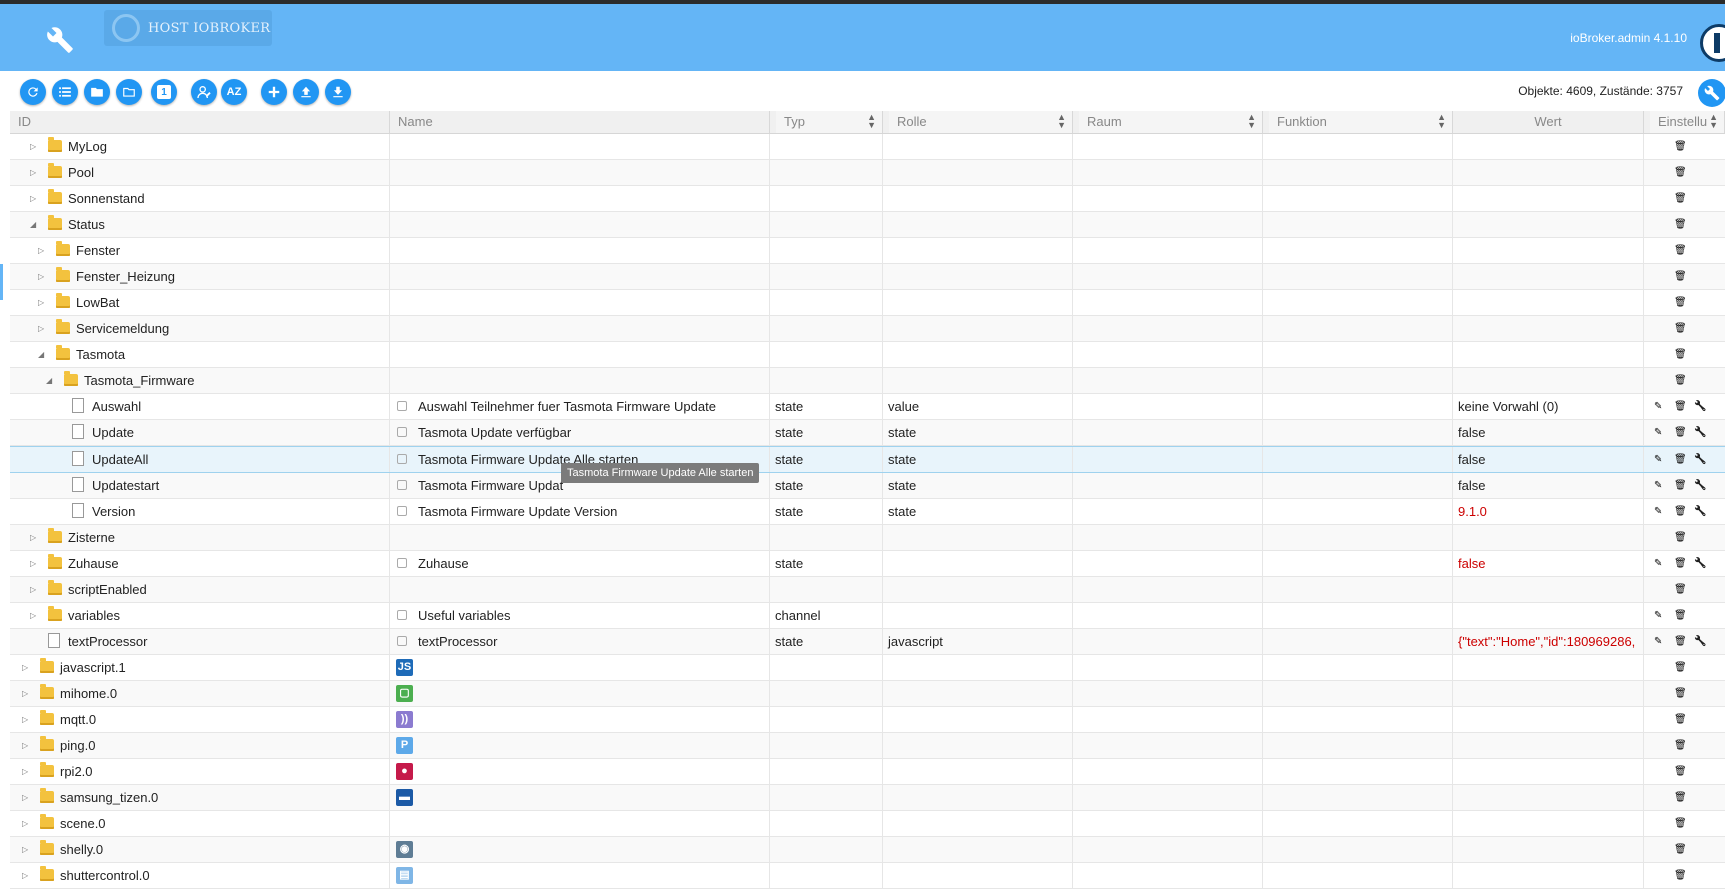 This screenshot has width=1725, height=889. I want to click on table-row: ▷ LowBat 🗑, so click(867, 303).